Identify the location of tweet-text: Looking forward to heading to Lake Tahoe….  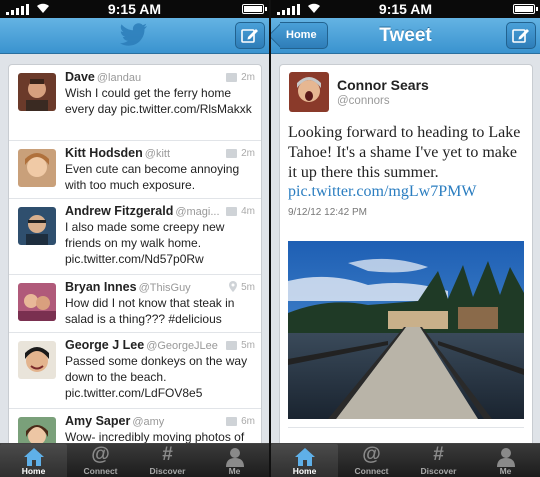
(404, 152).